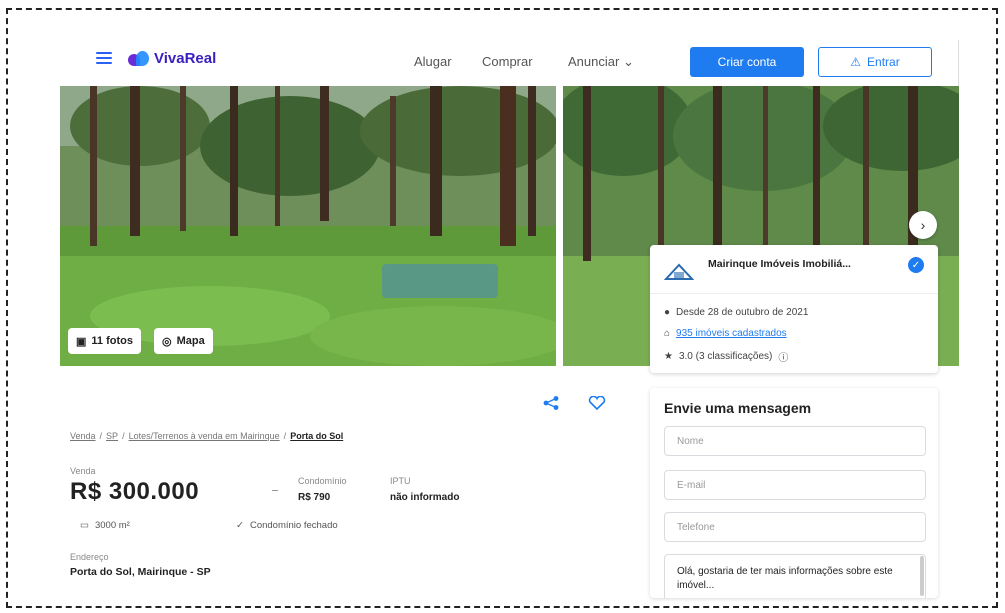  I want to click on login-label: Entrar, so click(883, 62).